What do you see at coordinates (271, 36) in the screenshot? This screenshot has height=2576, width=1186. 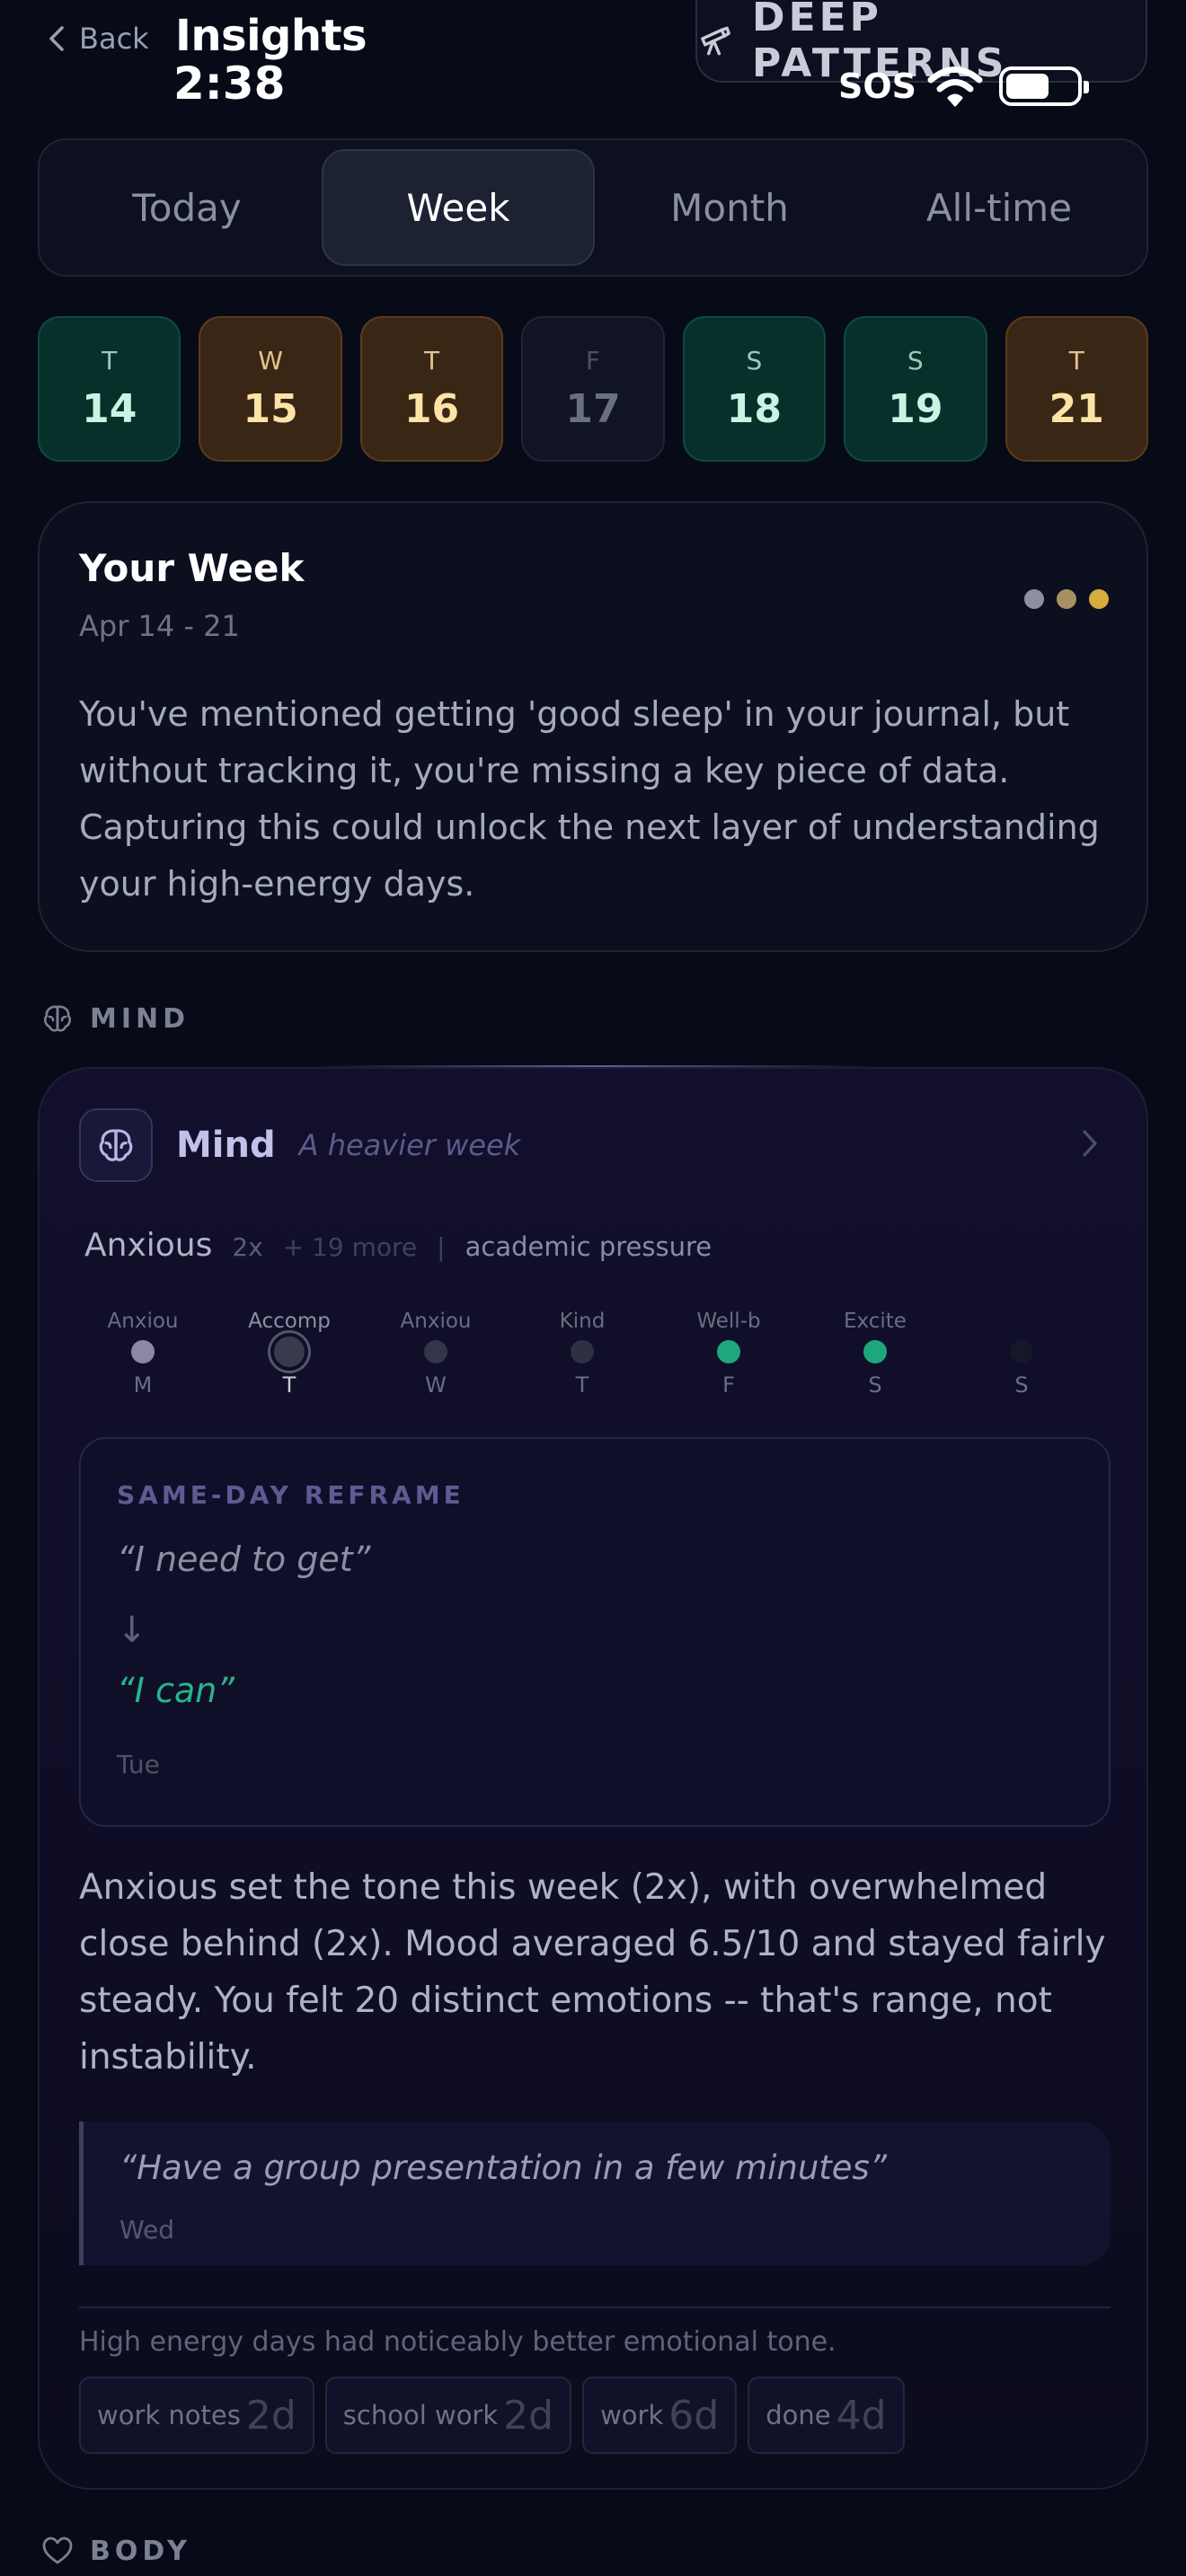 I see `page-title: Insights` at bounding box center [271, 36].